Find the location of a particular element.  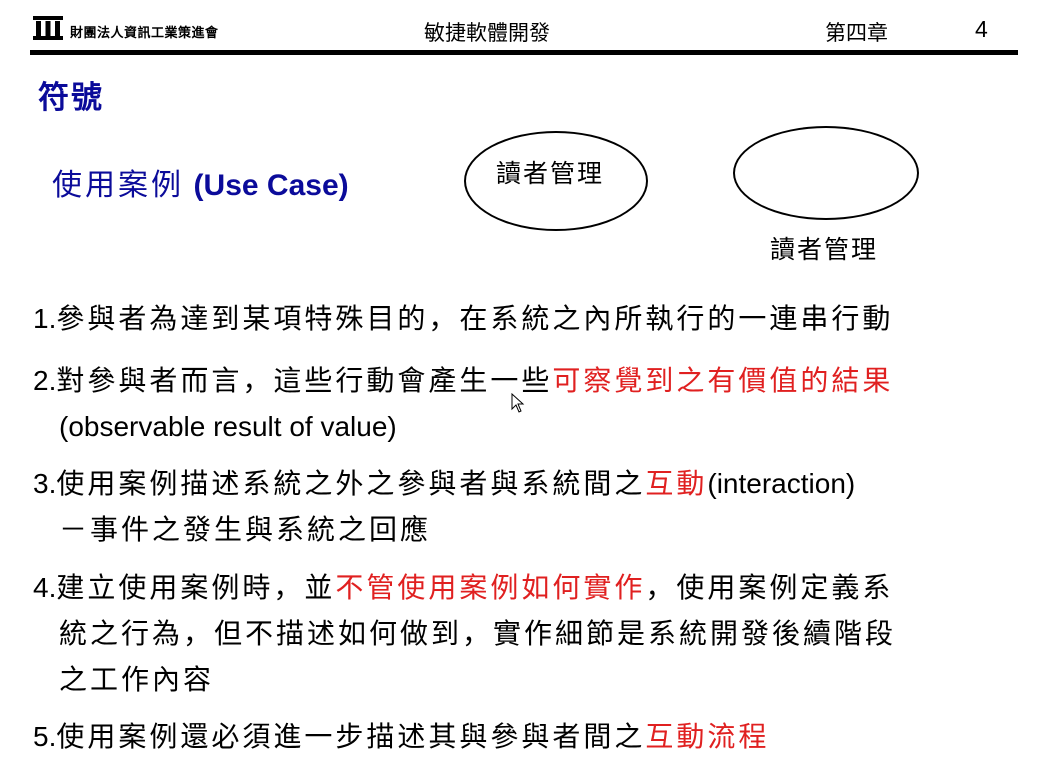

item-emphasis: 不管使用案例如何實作 is located at coordinates (490, 587).